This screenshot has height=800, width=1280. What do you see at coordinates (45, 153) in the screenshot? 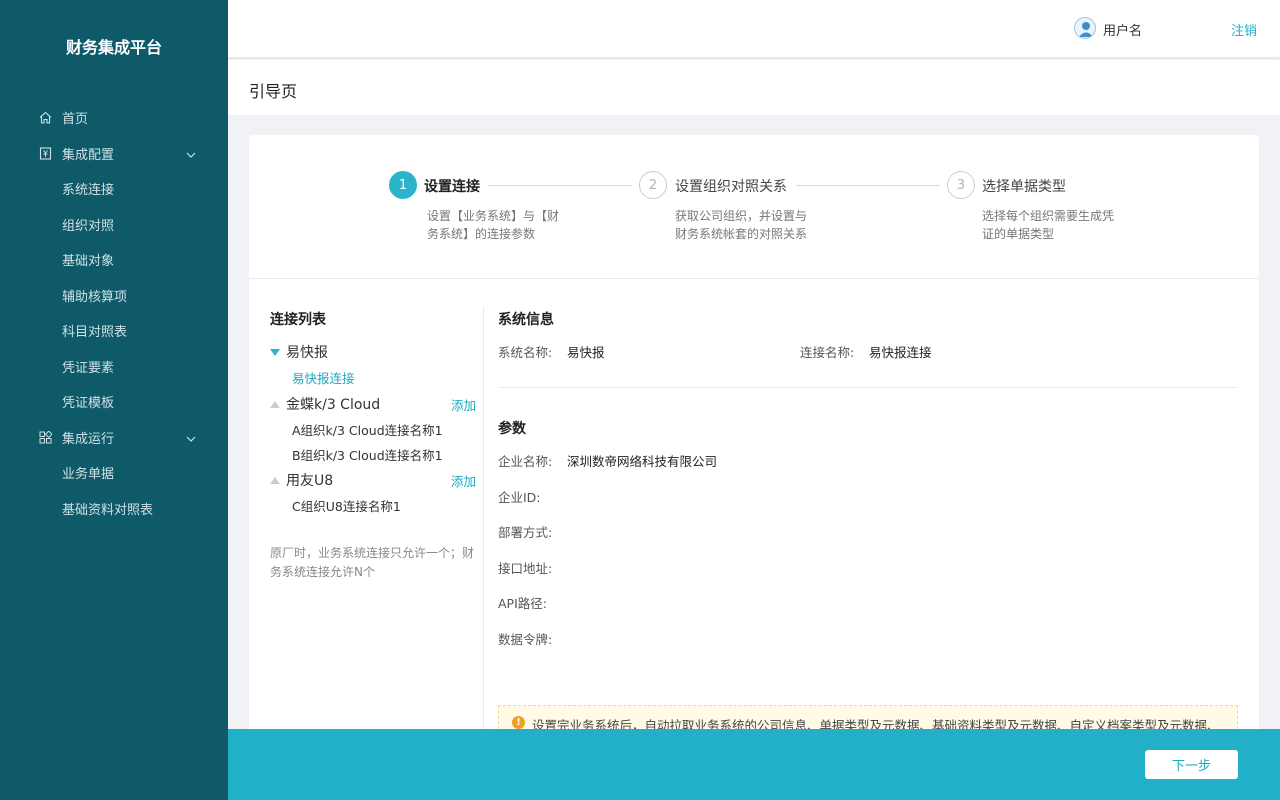
I see `yen-doc-icon` at bounding box center [45, 153].